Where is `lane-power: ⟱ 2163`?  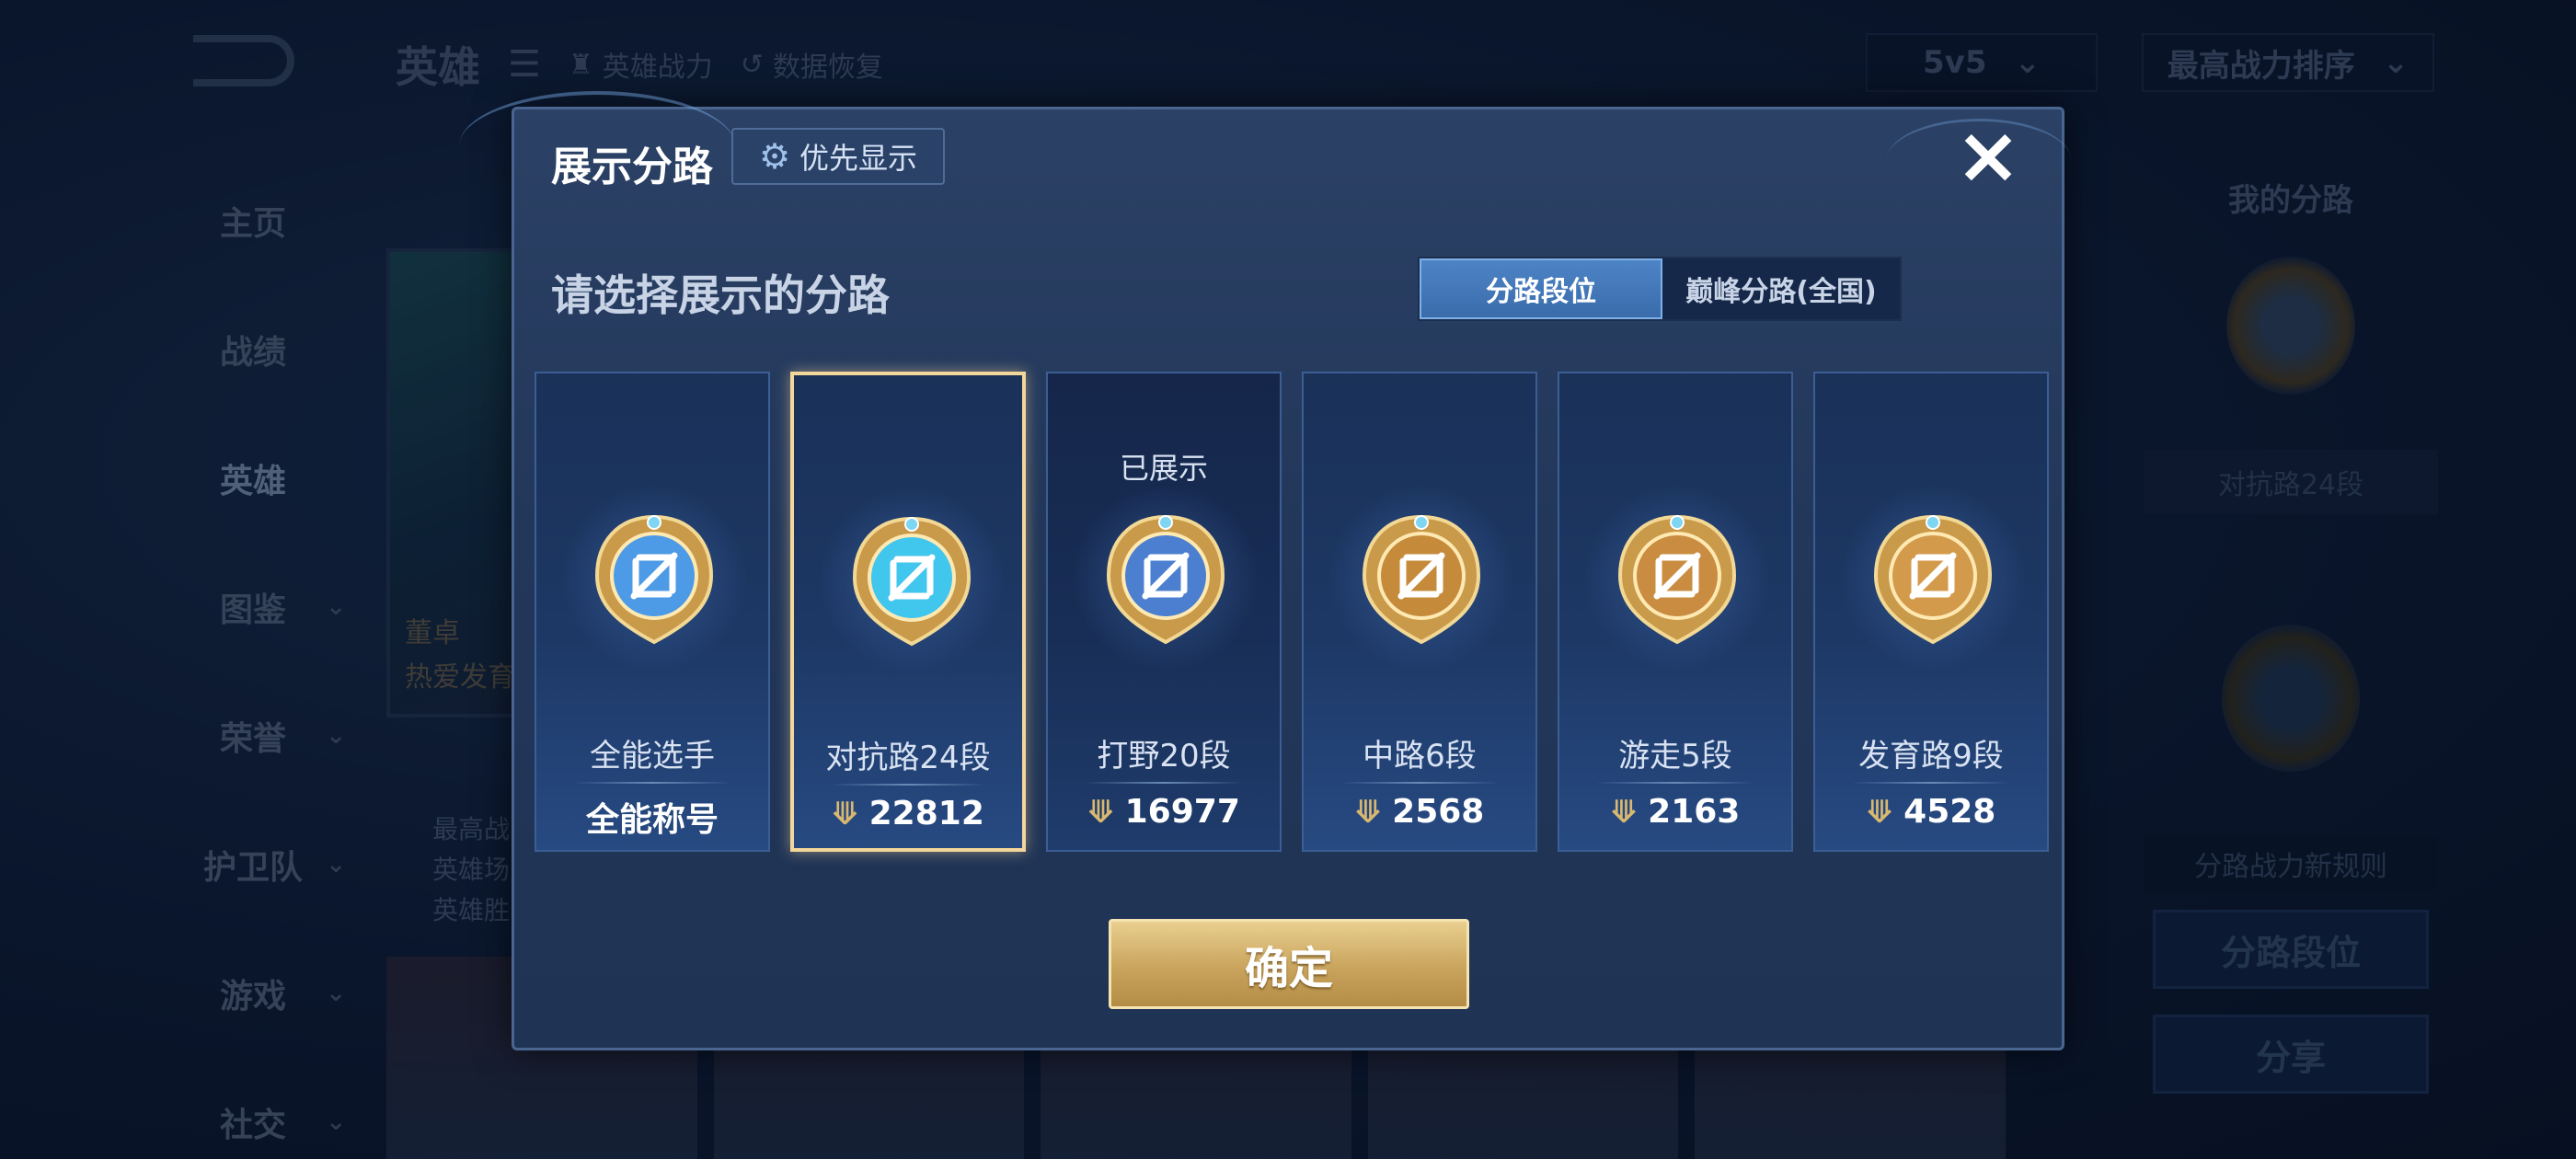
lane-power: ⟱ 2163 is located at coordinates (1675, 812).